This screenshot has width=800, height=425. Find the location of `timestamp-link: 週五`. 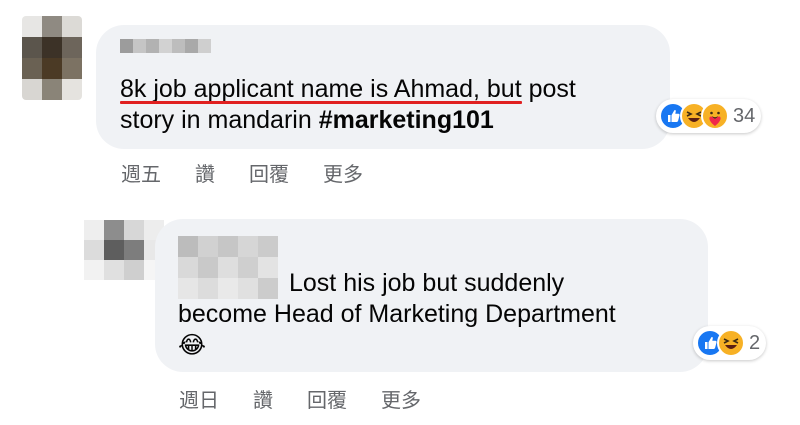

timestamp-link: 週五 is located at coordinates (141, 172).